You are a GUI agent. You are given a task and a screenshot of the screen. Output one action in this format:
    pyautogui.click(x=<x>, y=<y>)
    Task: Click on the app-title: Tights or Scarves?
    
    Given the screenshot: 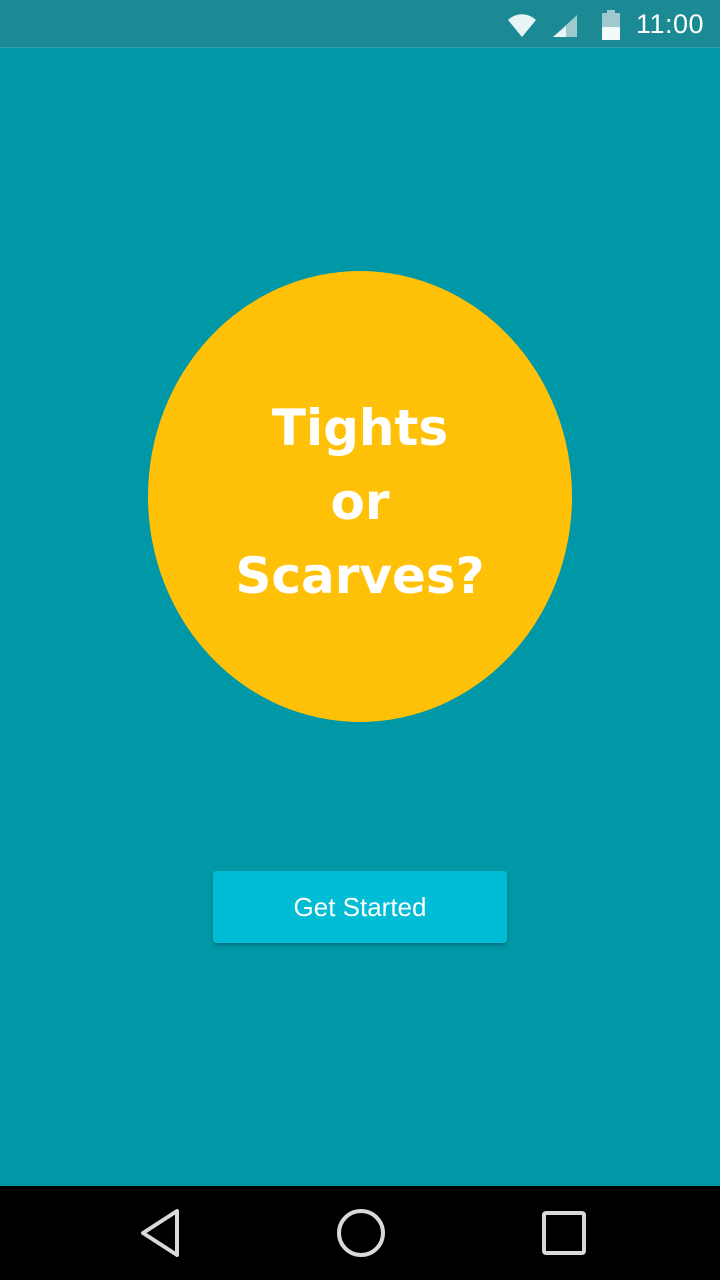 What is the action you would take?
    pyautogui.click(x=360, y=502)
    